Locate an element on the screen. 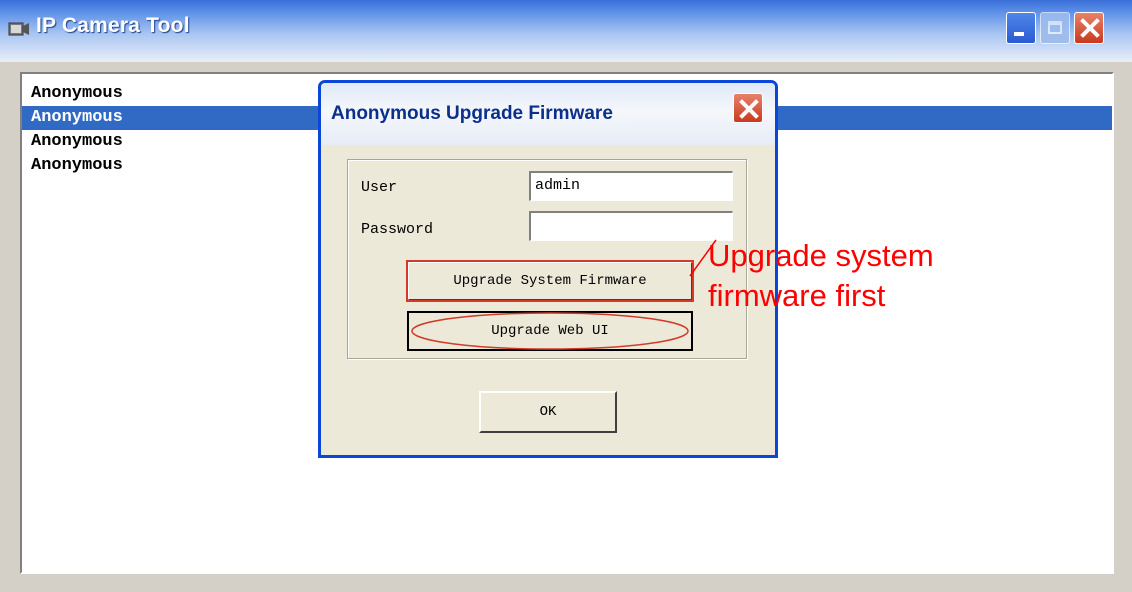 The image size is (1132, 592). minimize-icon is located at coordinates (1019, 34).